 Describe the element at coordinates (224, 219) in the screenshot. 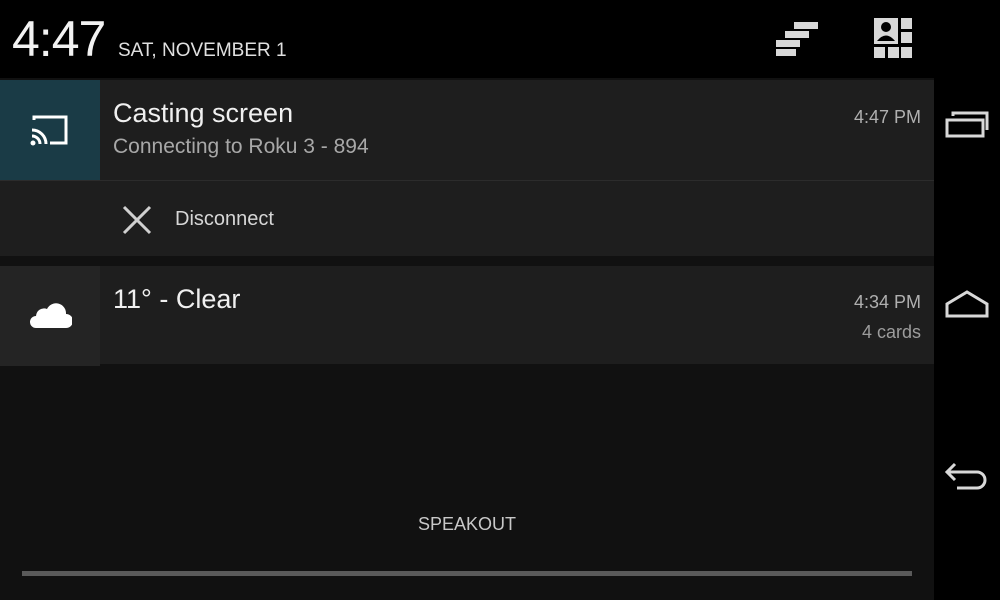

I see `disconnect-label: Disconnect` at that location.